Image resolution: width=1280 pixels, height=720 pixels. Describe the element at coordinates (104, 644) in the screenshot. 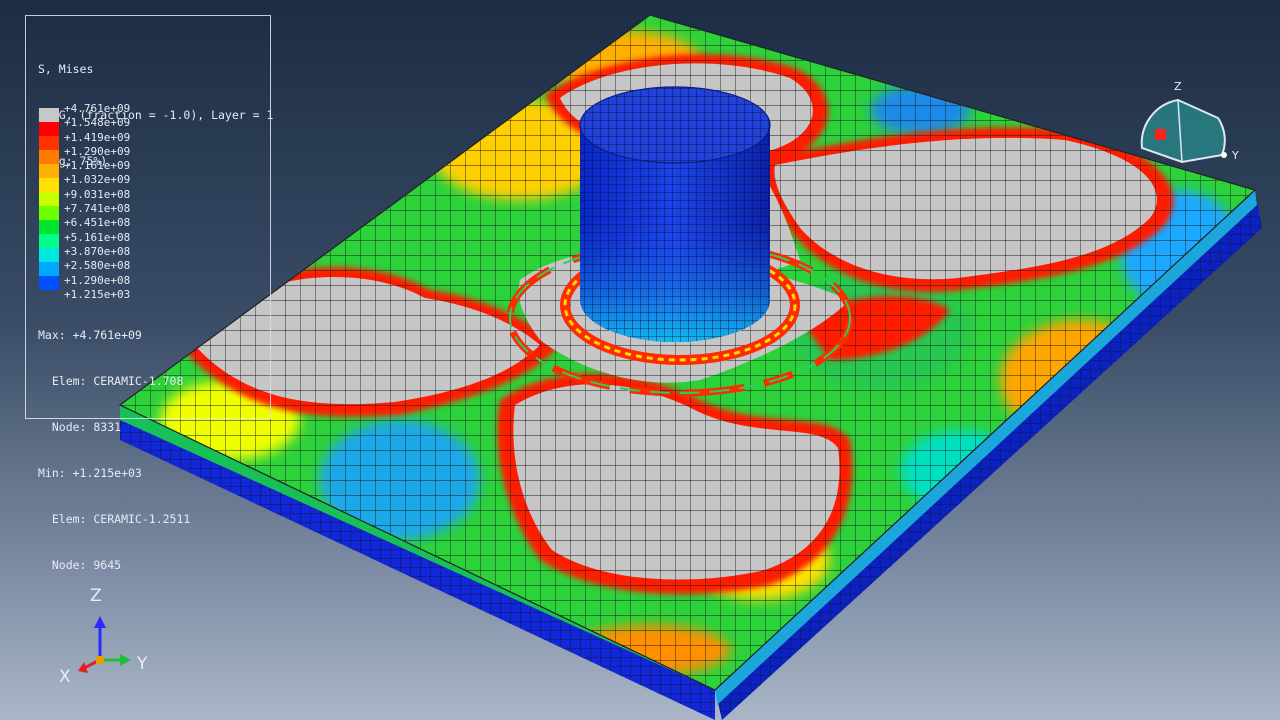

I see `axis-triad` at that location.